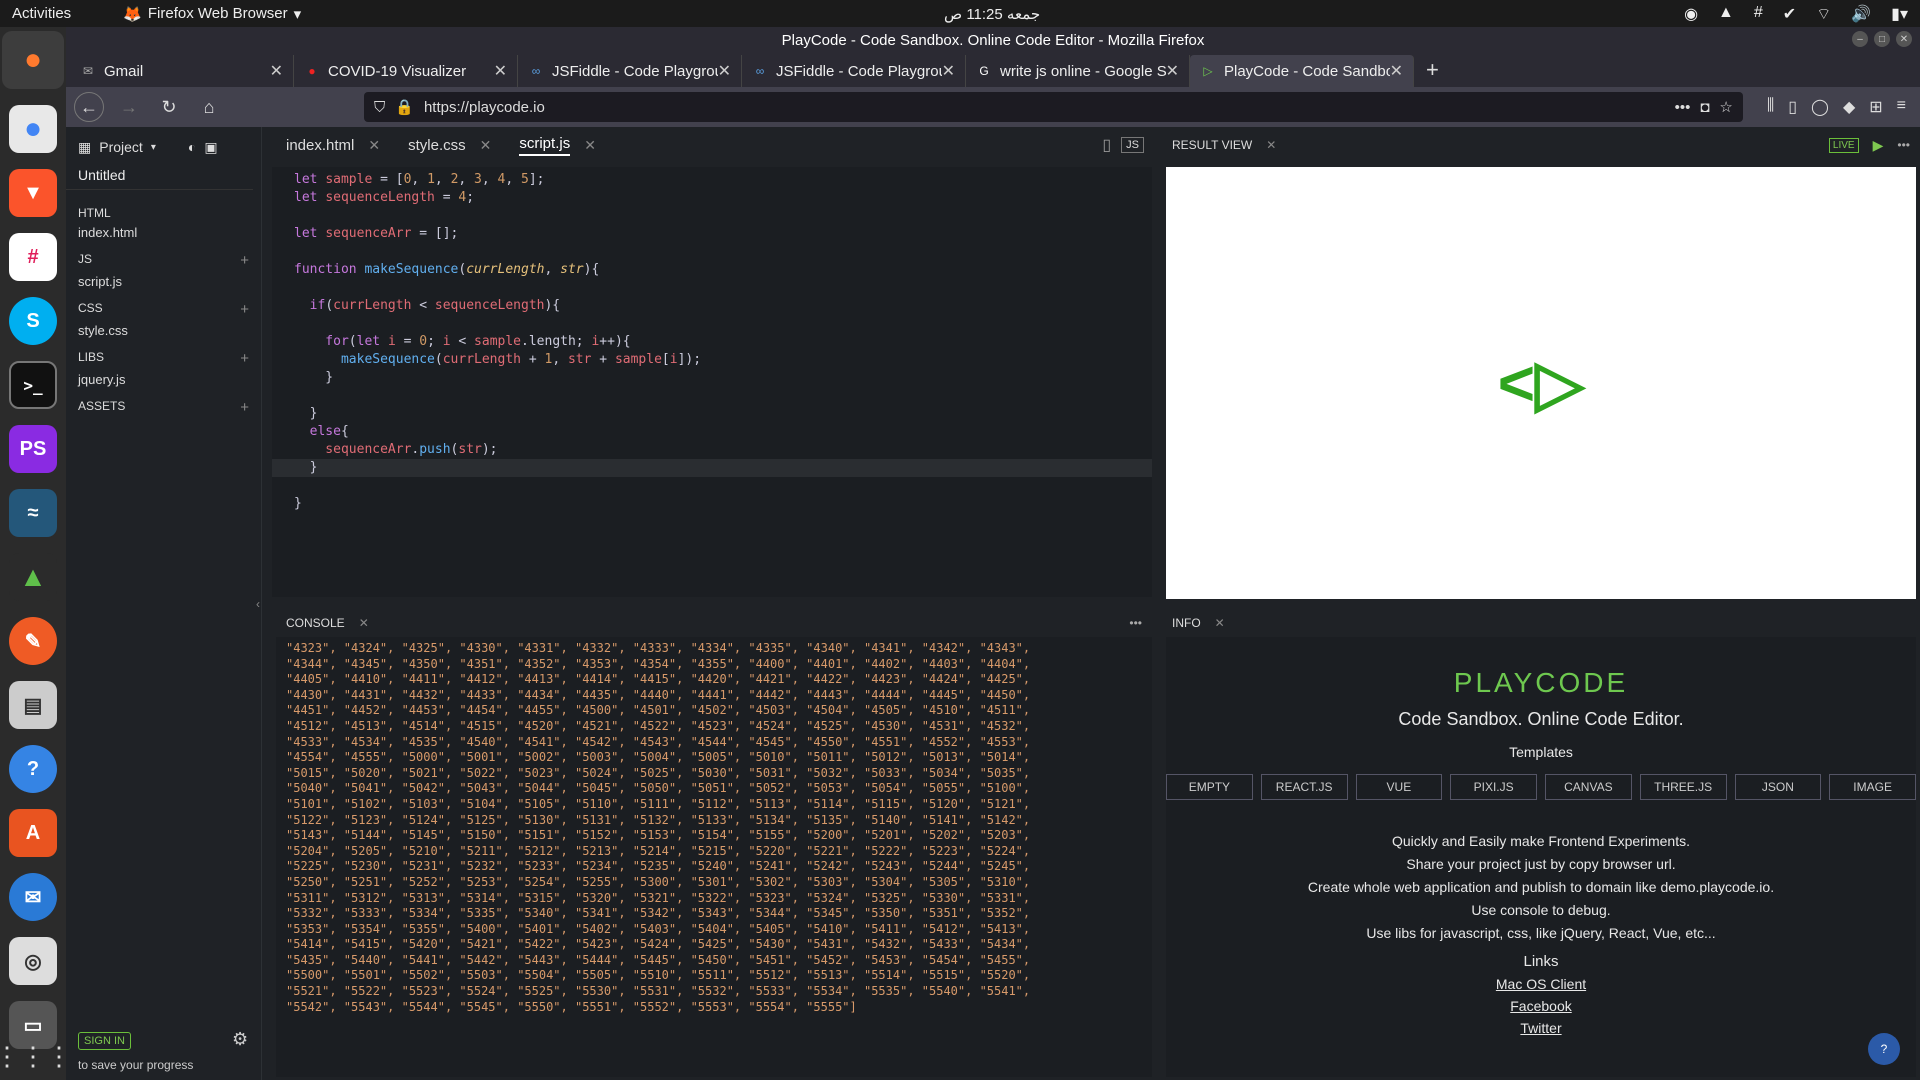  What do you see at coordinates (1882, 39) in the screenshot?
I see `maximize-icon: □` at bounding box center [1882, 39].